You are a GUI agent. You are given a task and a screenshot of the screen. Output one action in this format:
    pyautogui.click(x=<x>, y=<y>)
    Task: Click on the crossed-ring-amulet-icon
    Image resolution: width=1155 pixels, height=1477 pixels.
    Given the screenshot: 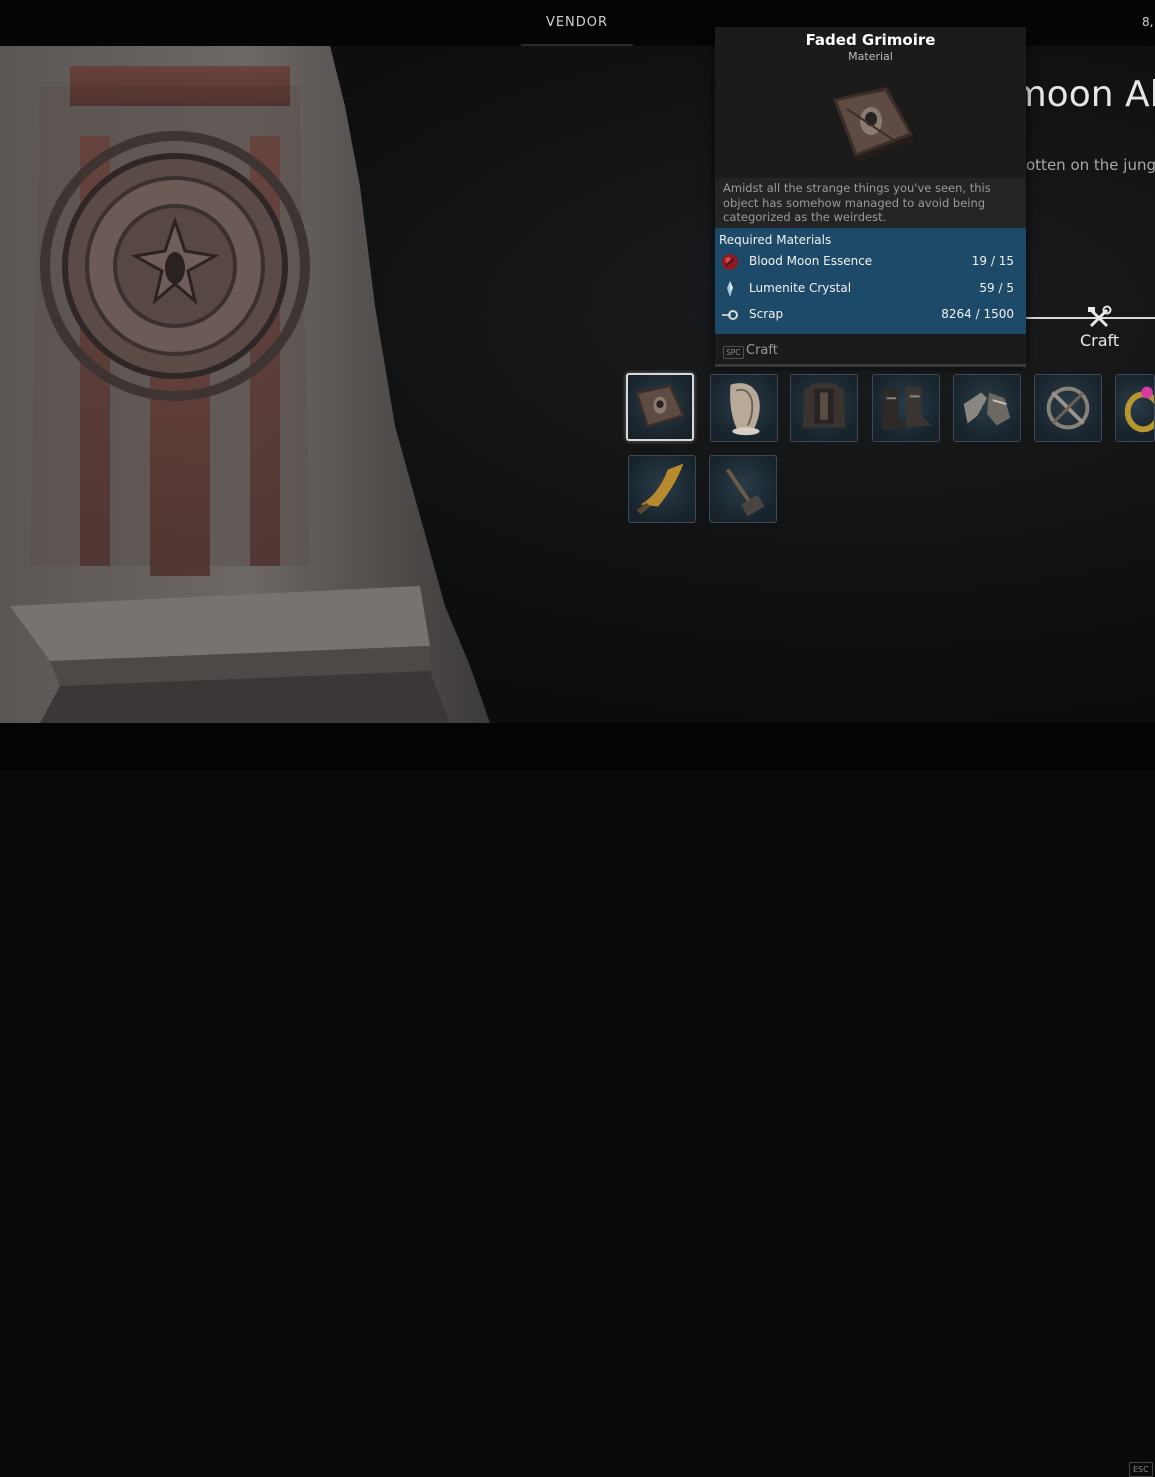 What is the action you would take?
    pyautogui.click(x=1068, y=408)
    